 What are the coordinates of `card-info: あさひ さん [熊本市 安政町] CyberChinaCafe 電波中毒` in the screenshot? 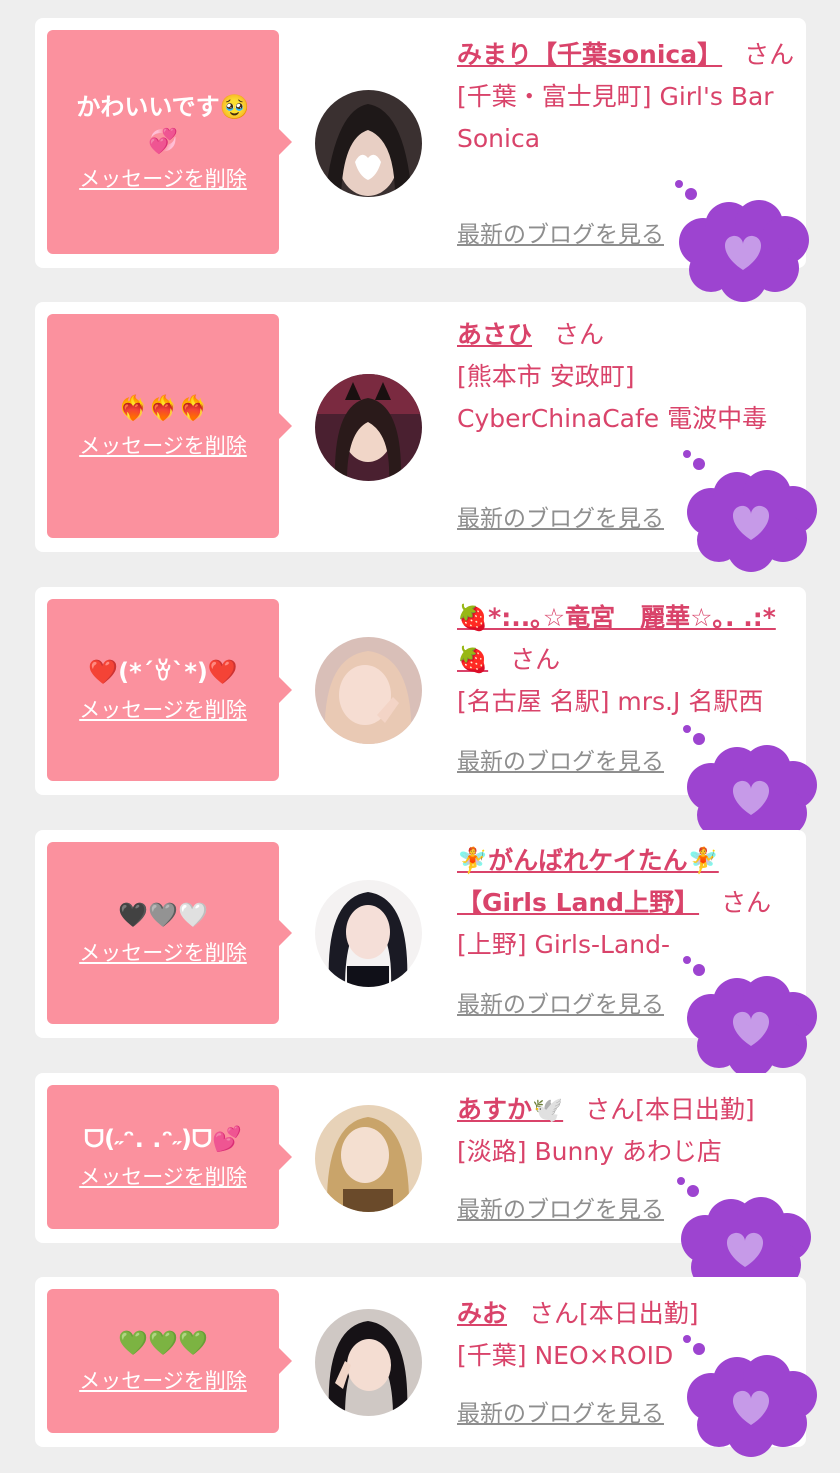 It's located at (617, 377).